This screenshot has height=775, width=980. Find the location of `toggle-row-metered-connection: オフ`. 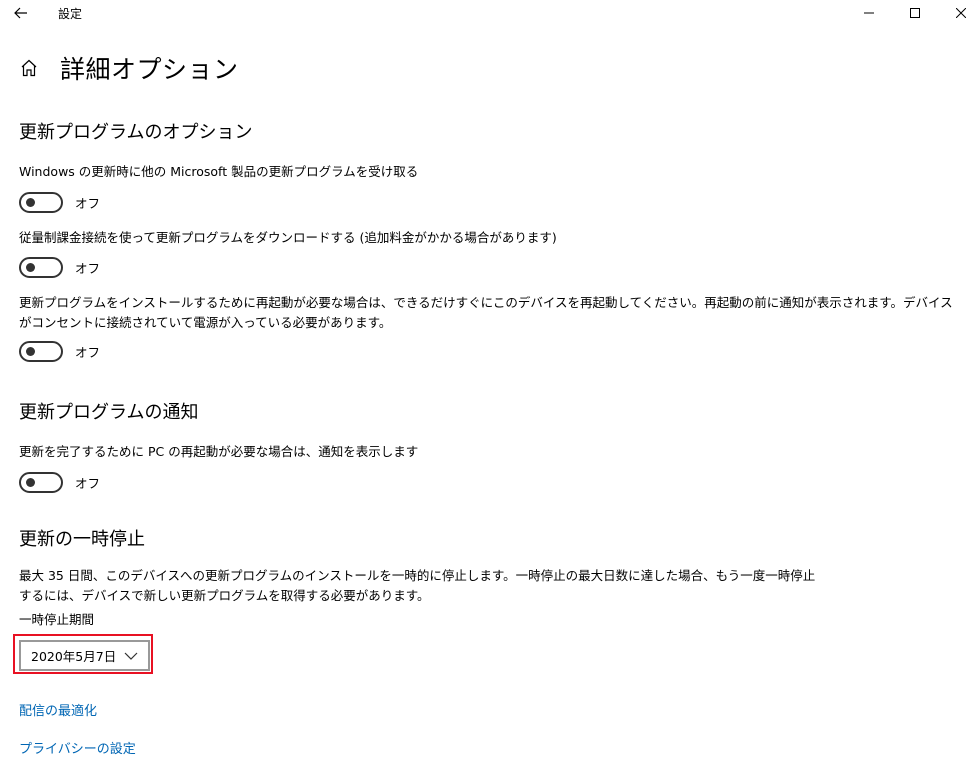

toggle-row-metered-connection: オフ is located at coordinates (59, 267).